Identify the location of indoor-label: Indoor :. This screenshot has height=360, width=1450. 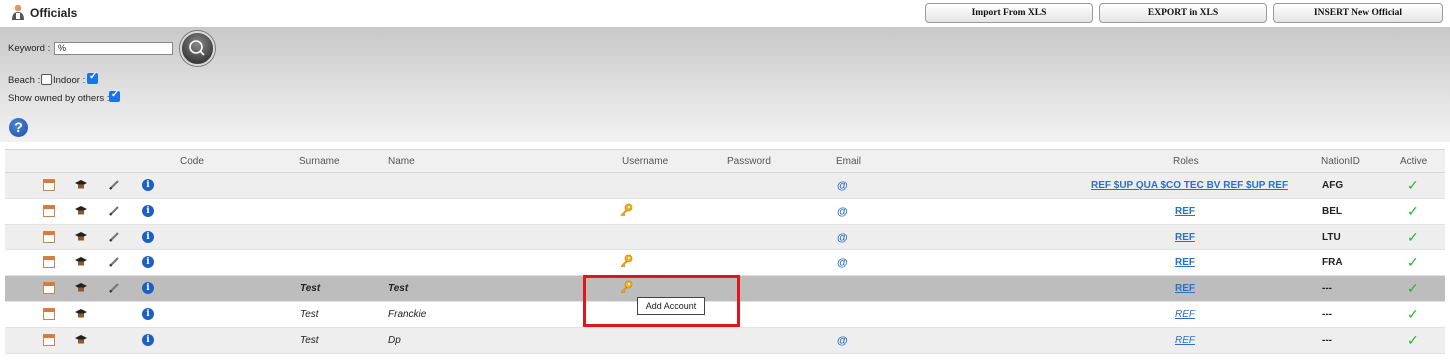
(69, 80).